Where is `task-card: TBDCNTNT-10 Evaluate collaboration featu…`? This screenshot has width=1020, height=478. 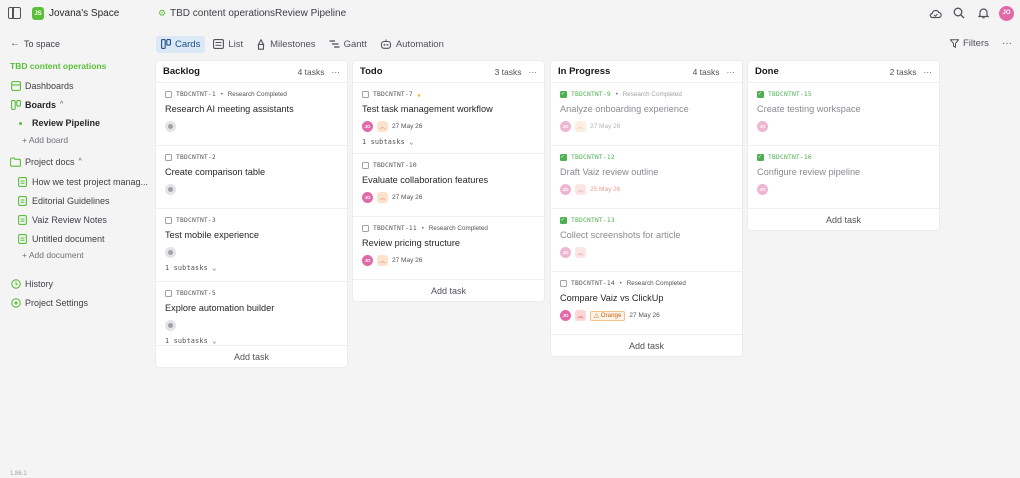
task-card: TBDCNTNT-10 Evaluate collaboration featu… is located at coordinates (448, 184).